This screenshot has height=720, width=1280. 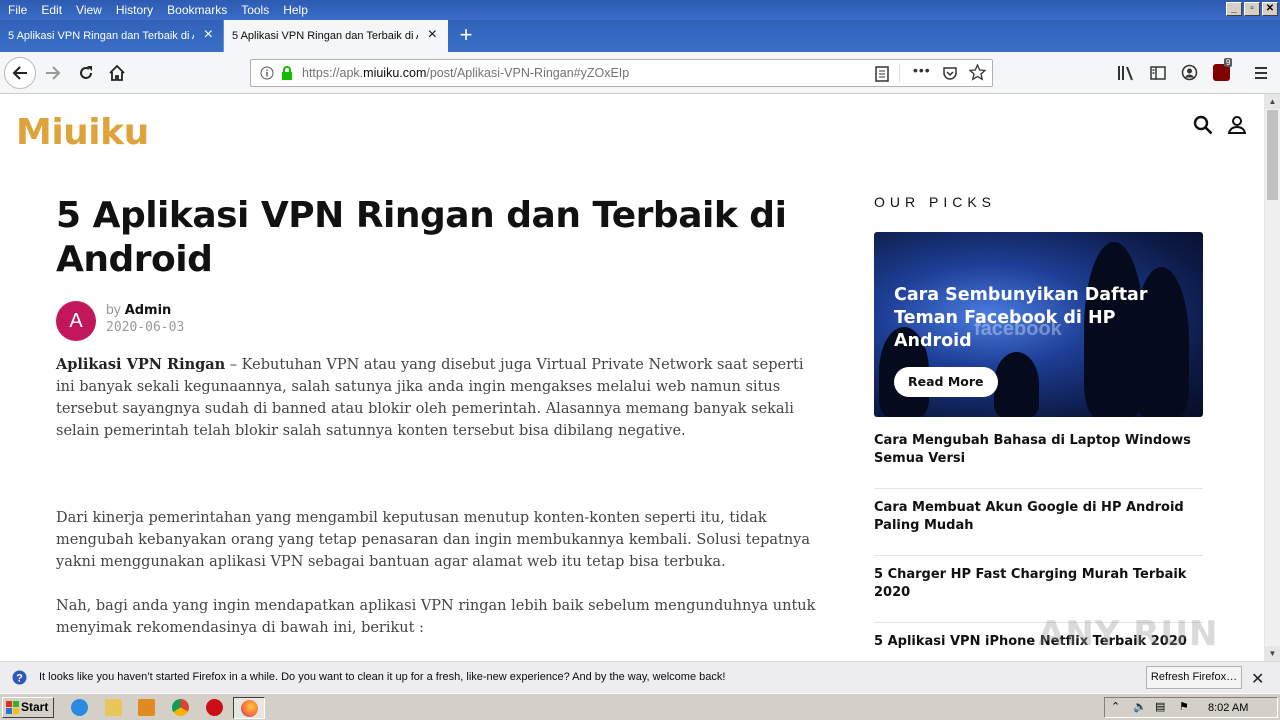 I want to click on image-silhouette, so click(x=1016, y=384).